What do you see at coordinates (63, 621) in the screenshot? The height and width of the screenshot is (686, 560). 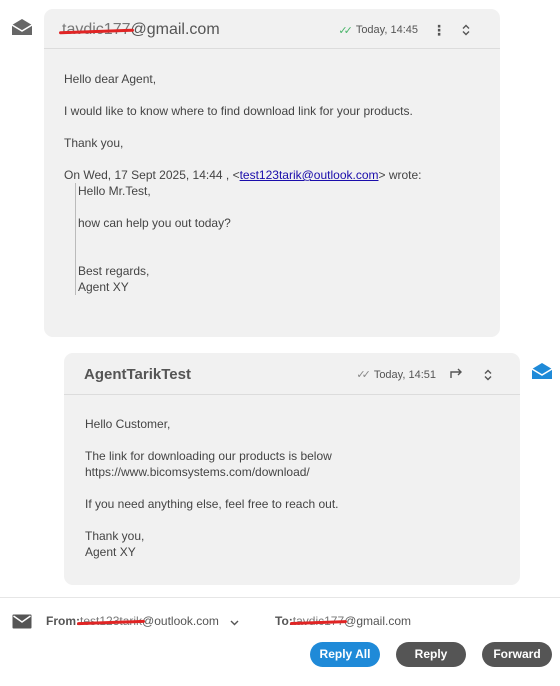 I see `from-label: From:` at bounding box center [63, 621].